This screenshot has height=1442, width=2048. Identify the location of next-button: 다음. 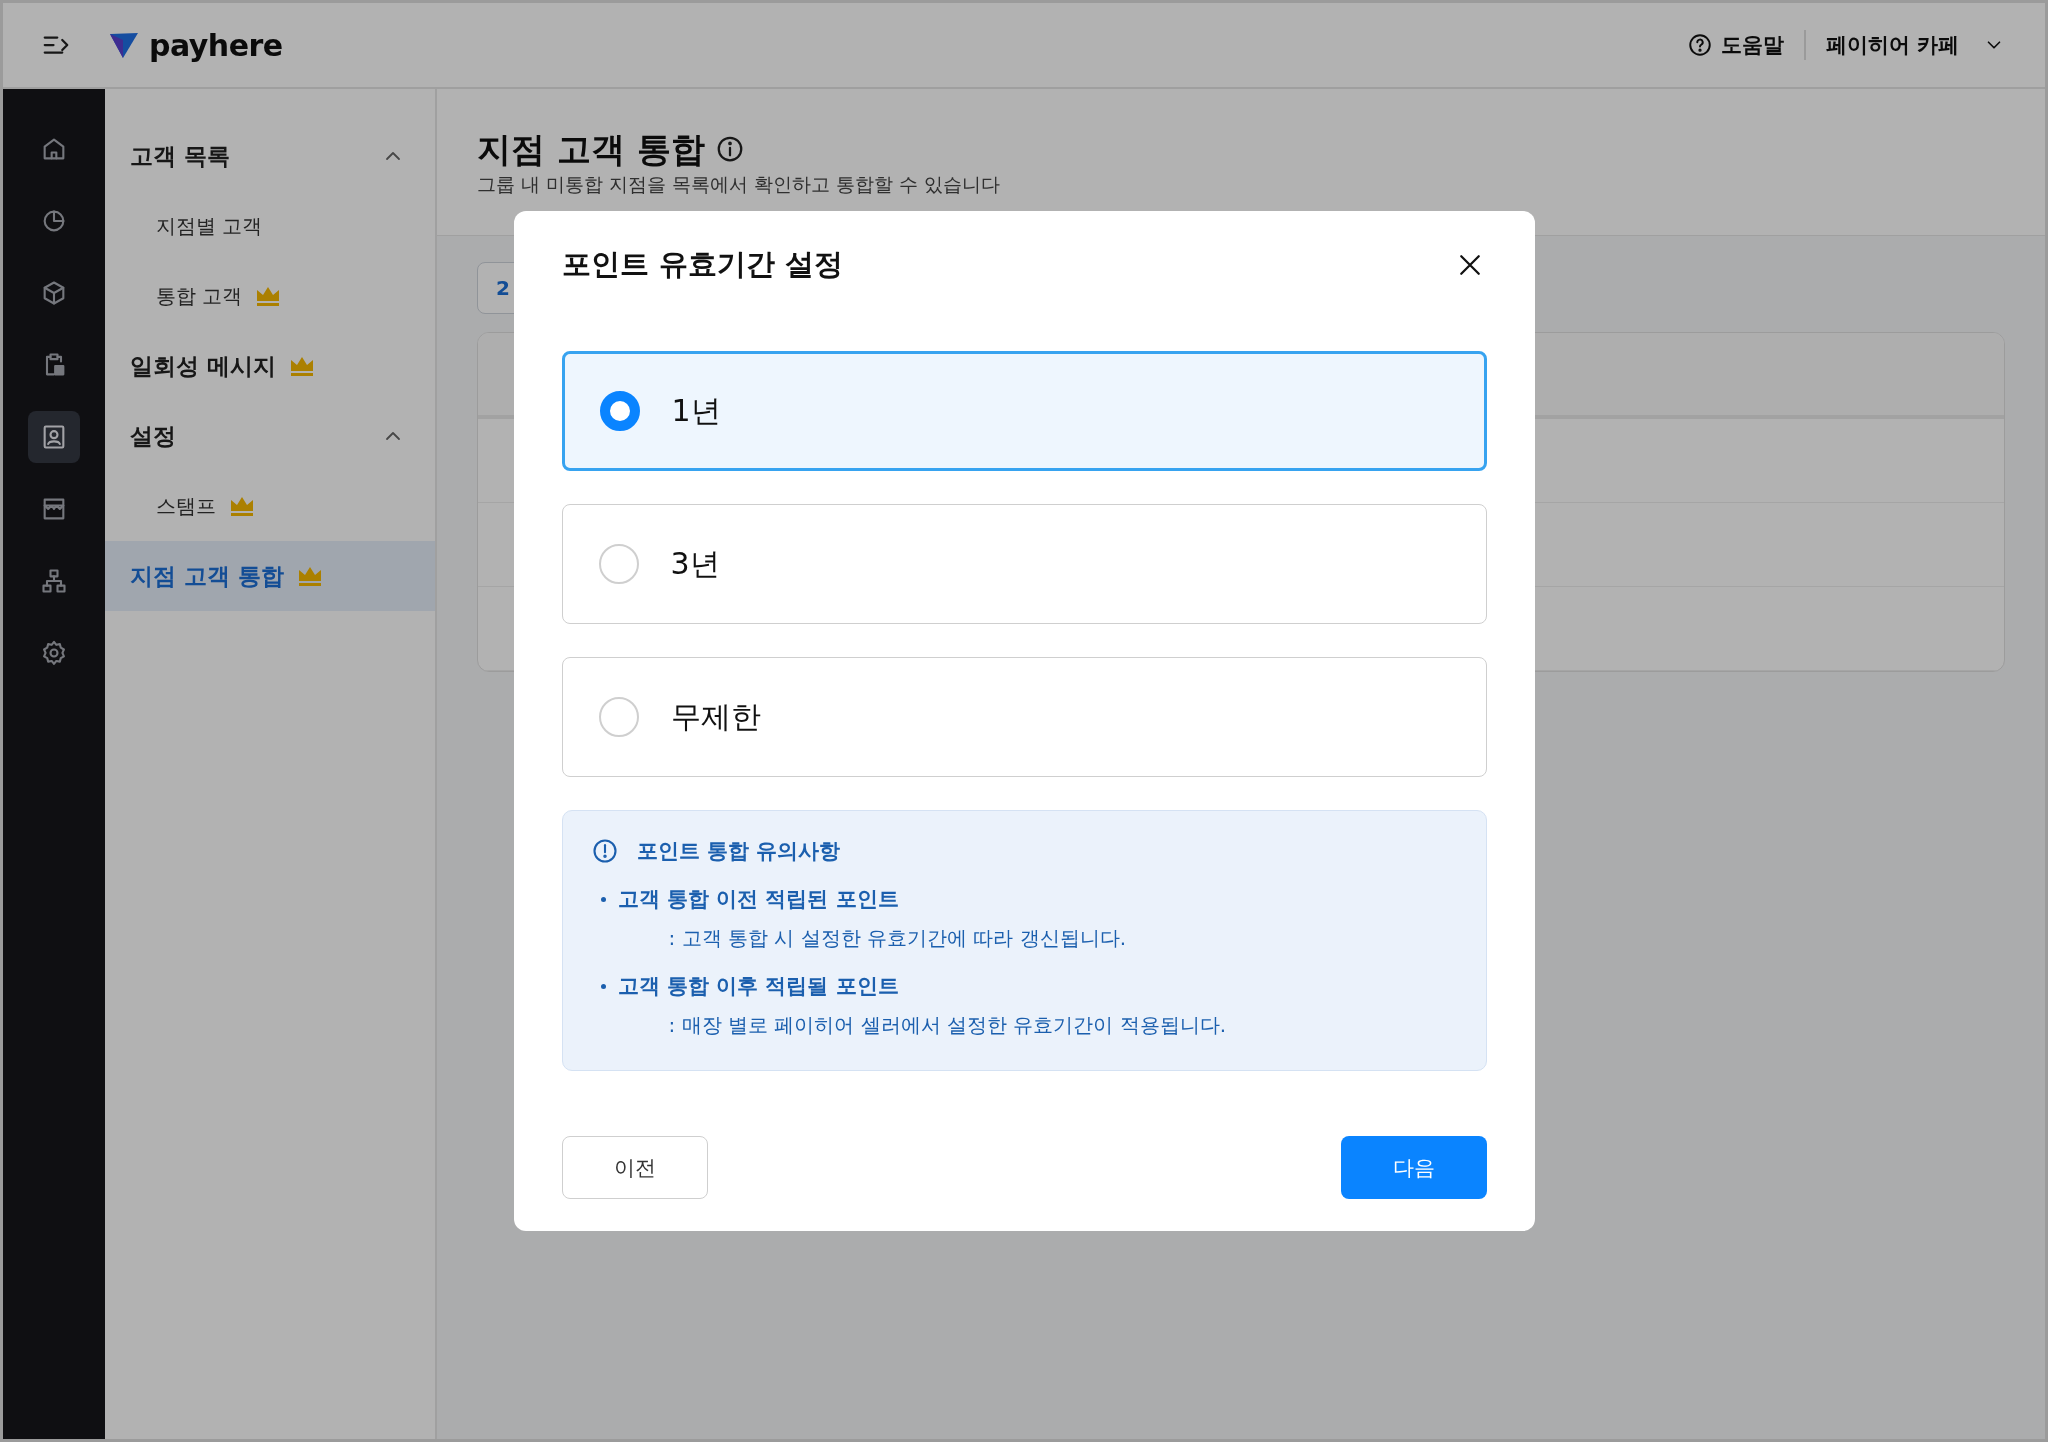
(1413, 1167).